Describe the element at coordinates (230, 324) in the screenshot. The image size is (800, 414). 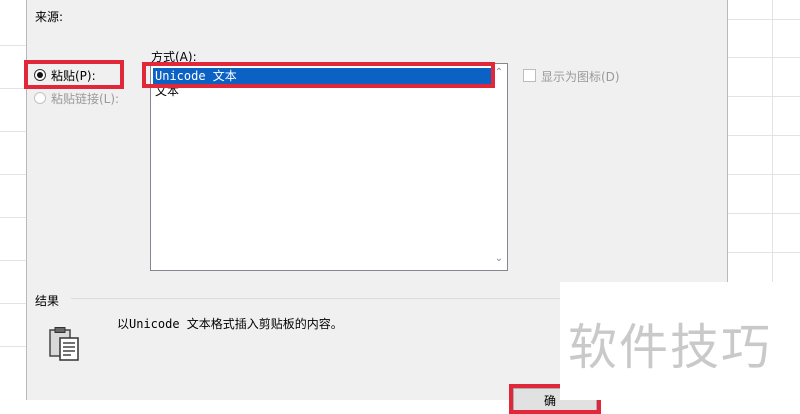
I see `result-description: 以Unicode 文本格式插入剪贴板的内容。` at that location.